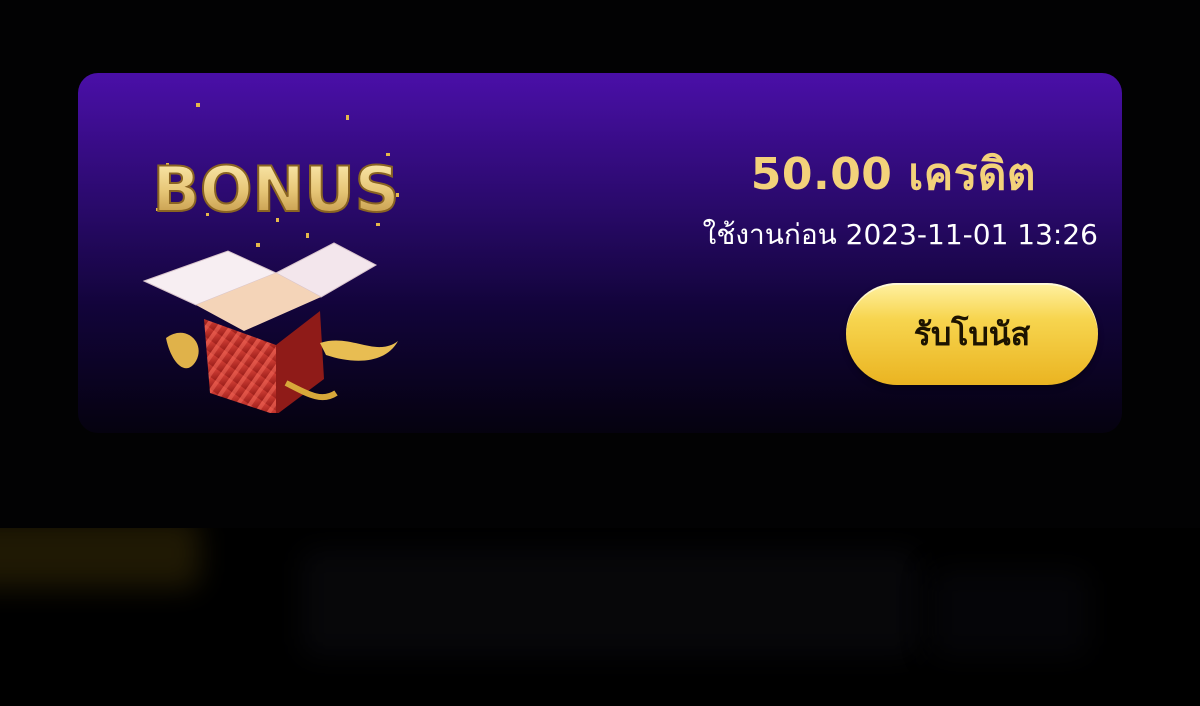 The width and height of the screenshot is (1200, 706). Describe the element at coordinates (893, 174) in the screenshot. I see `bonus-amount: 50.00 เครดิต` at that location.